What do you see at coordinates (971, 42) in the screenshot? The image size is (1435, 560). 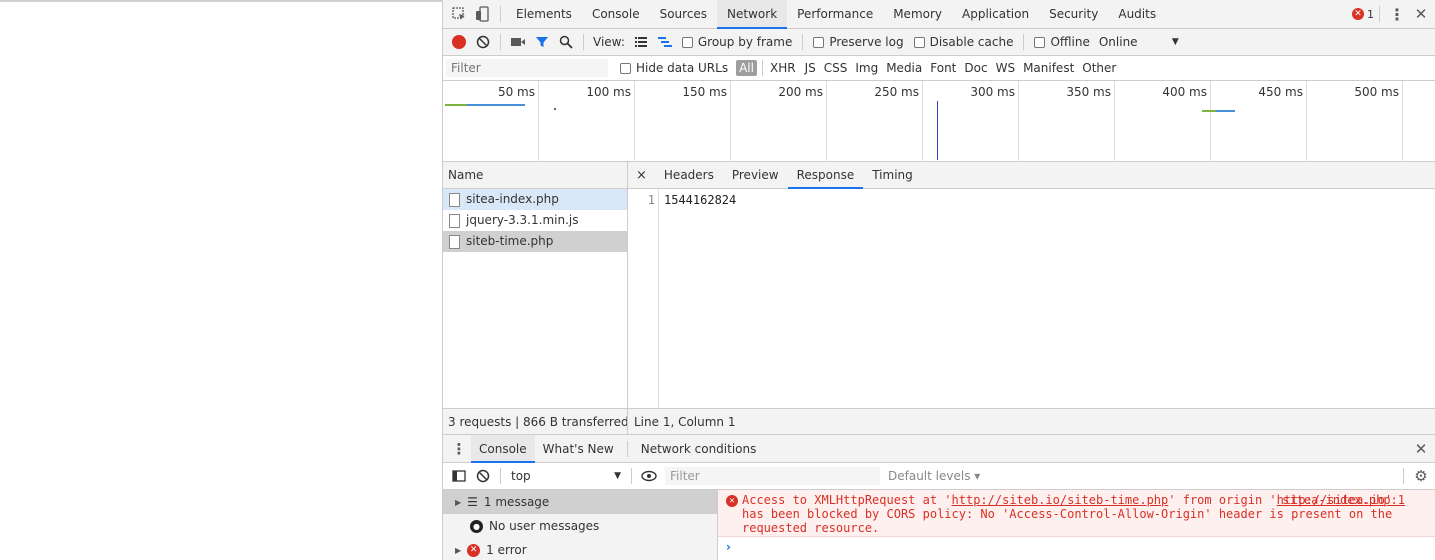 I see `disable-cache-label: Disable cache` at bounding box center [971, 42].